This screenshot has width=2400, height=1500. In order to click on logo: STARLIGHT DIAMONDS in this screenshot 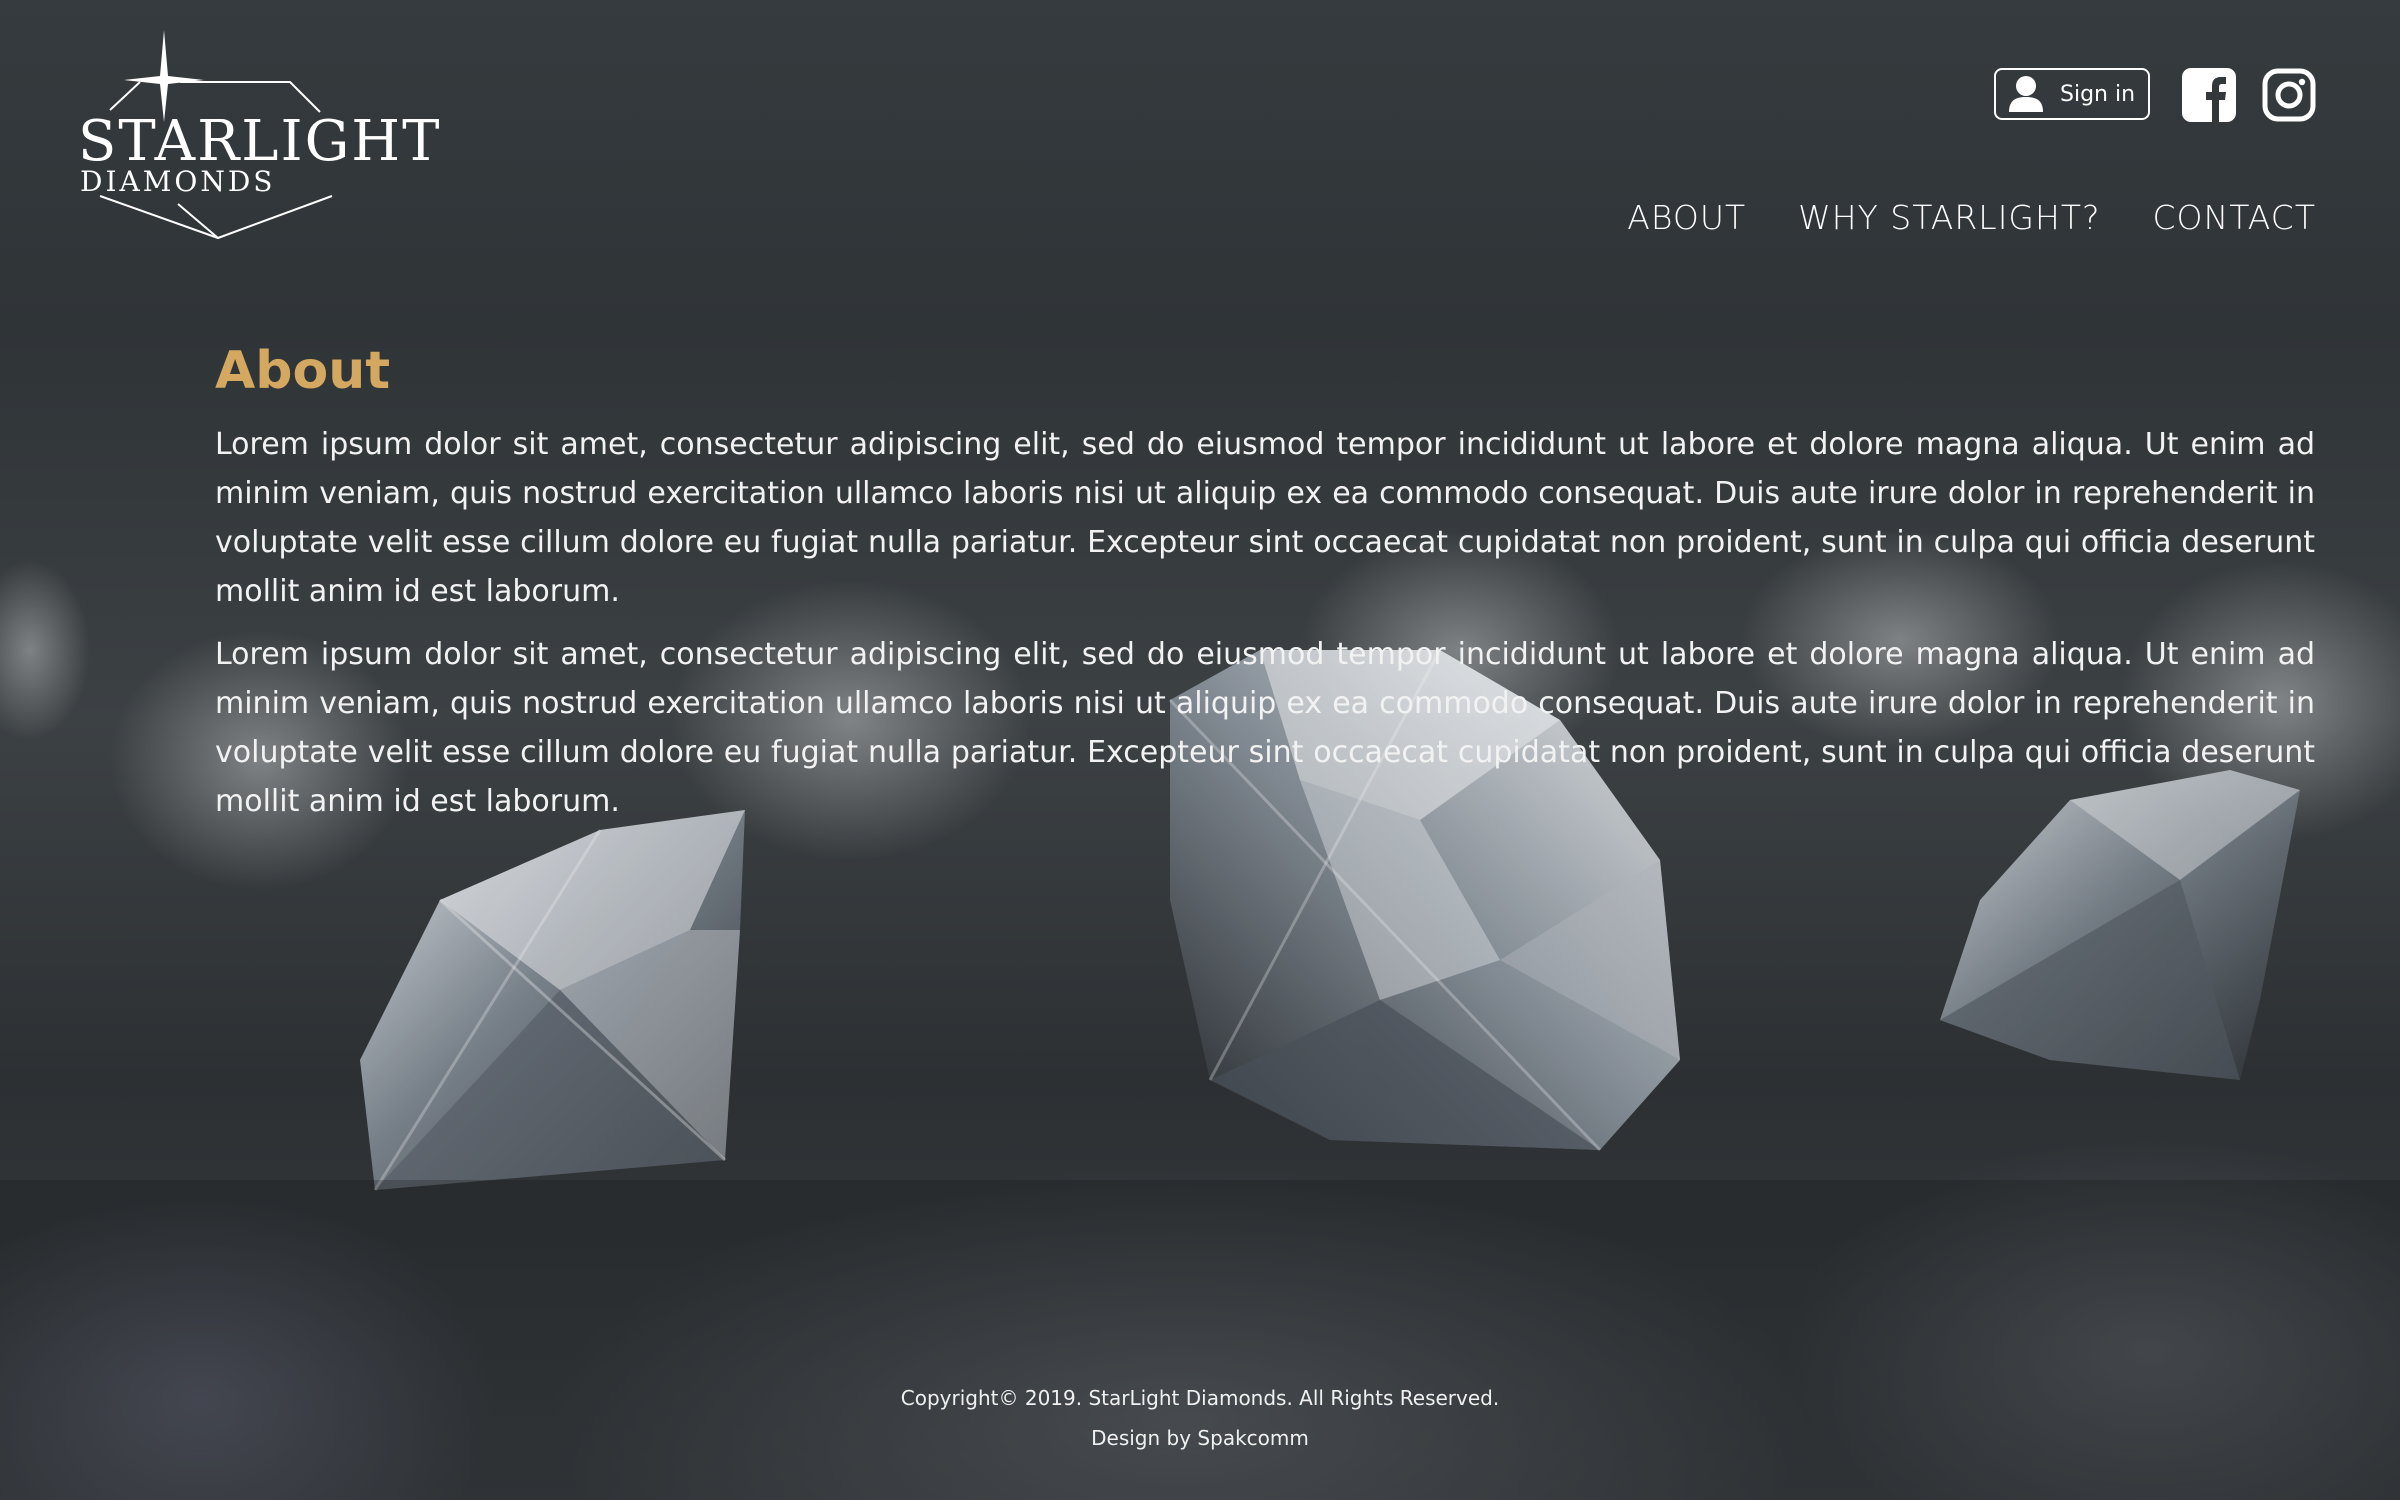, I will do `click(255, 138)`.